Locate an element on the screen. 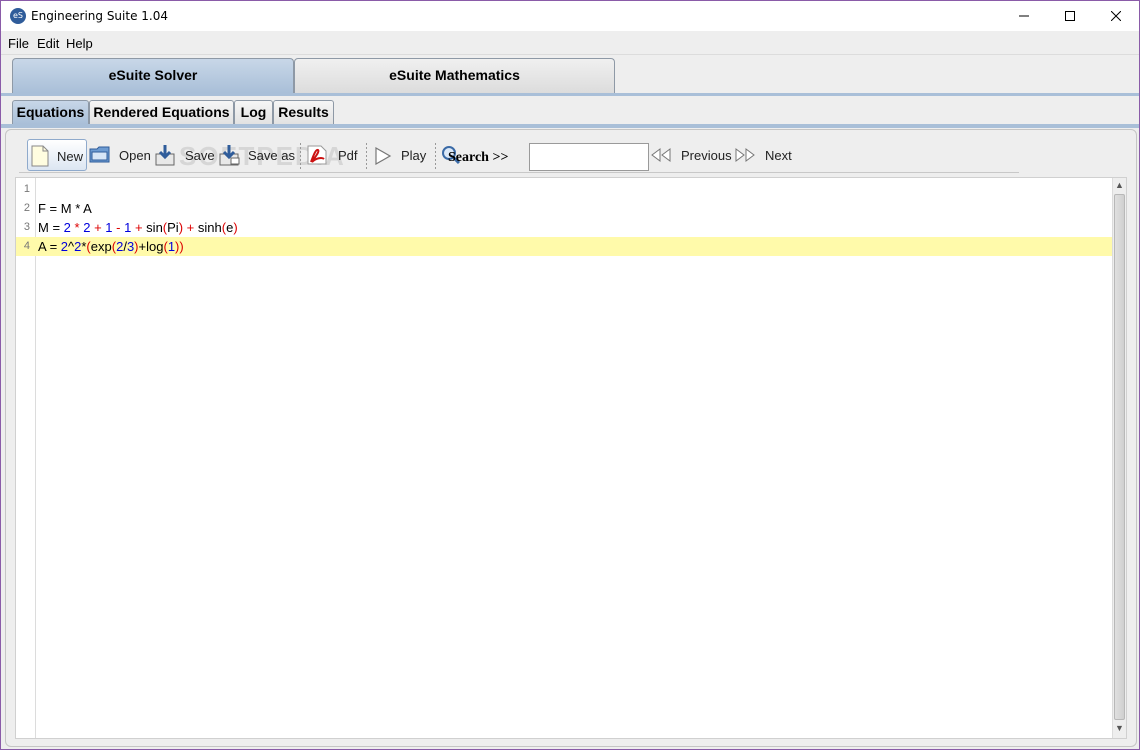 This screenshot has width=1140, height=750. tab-rendered-equations: Rendered Equations is located at coordinates (161, 112).